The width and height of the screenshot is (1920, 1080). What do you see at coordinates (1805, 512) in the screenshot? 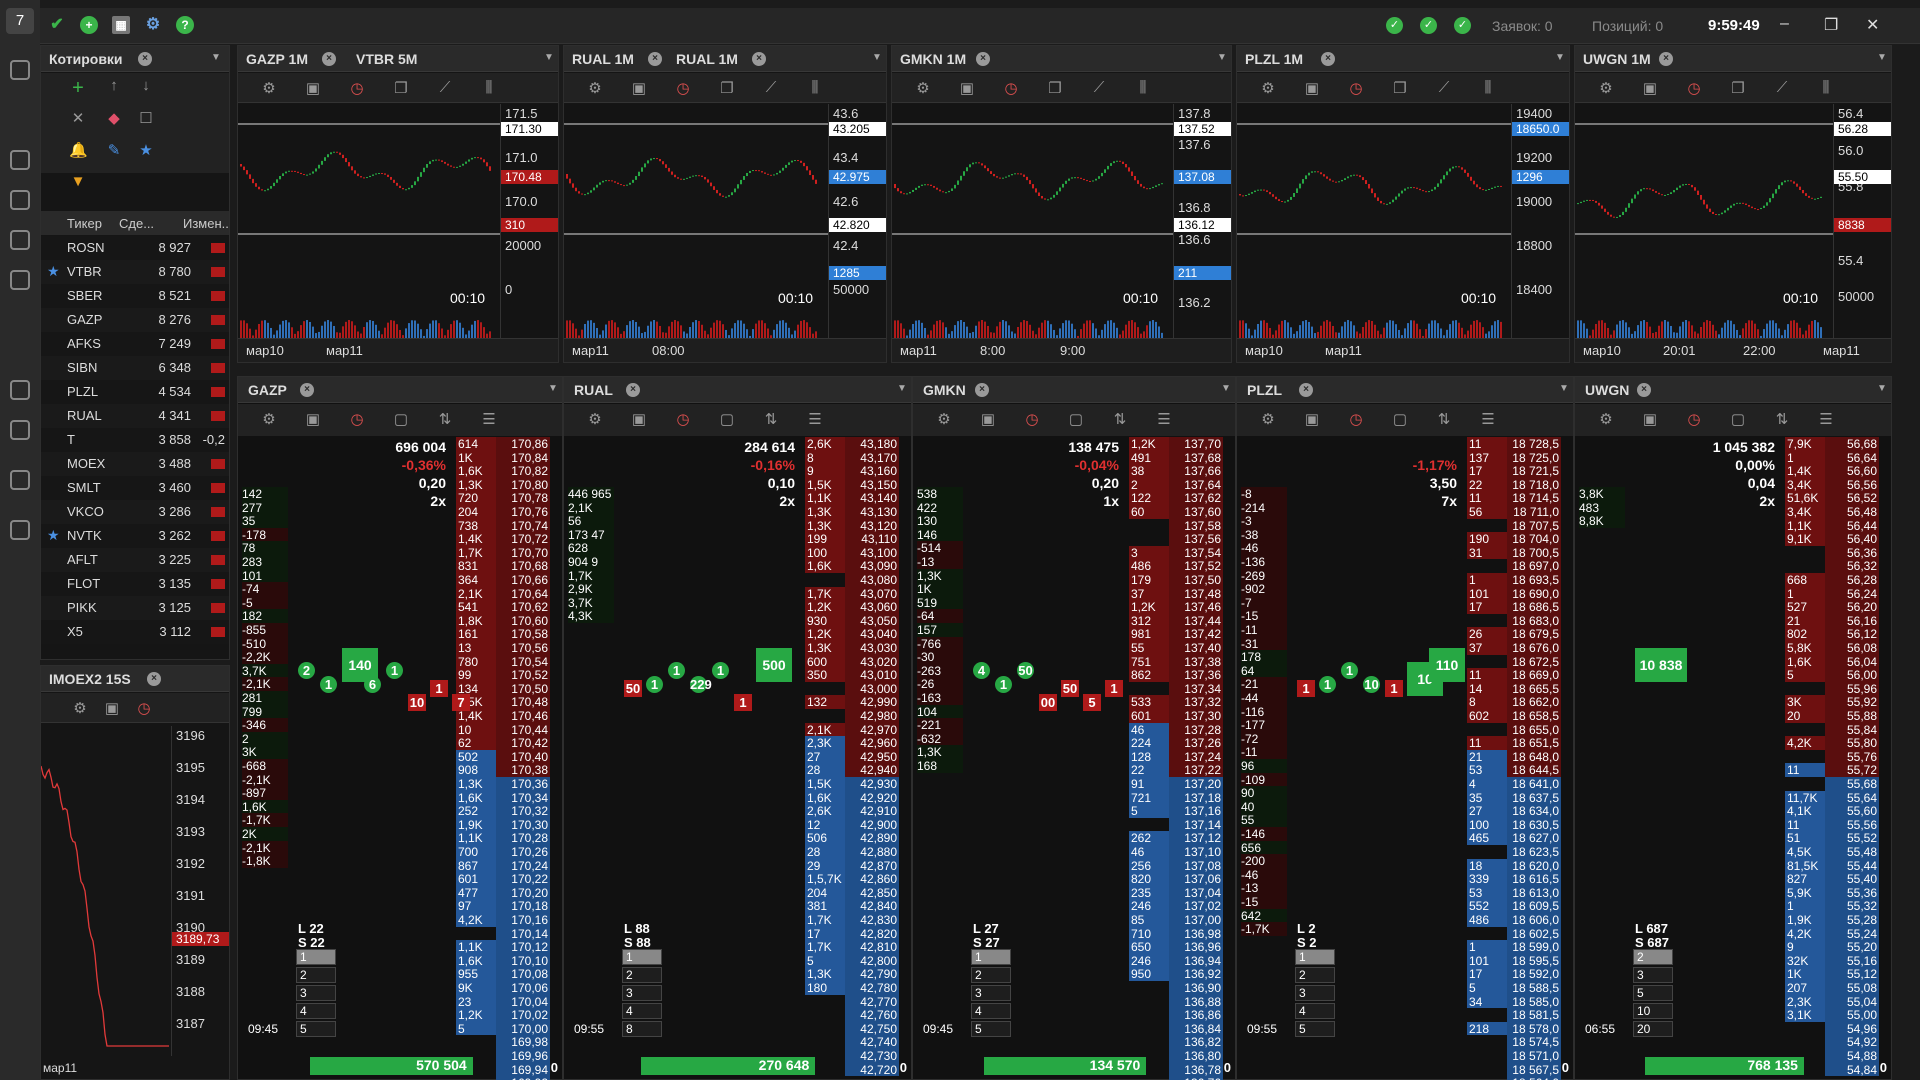
I see `volume-cell: 3,4K` at bounding box center [1805, 512].